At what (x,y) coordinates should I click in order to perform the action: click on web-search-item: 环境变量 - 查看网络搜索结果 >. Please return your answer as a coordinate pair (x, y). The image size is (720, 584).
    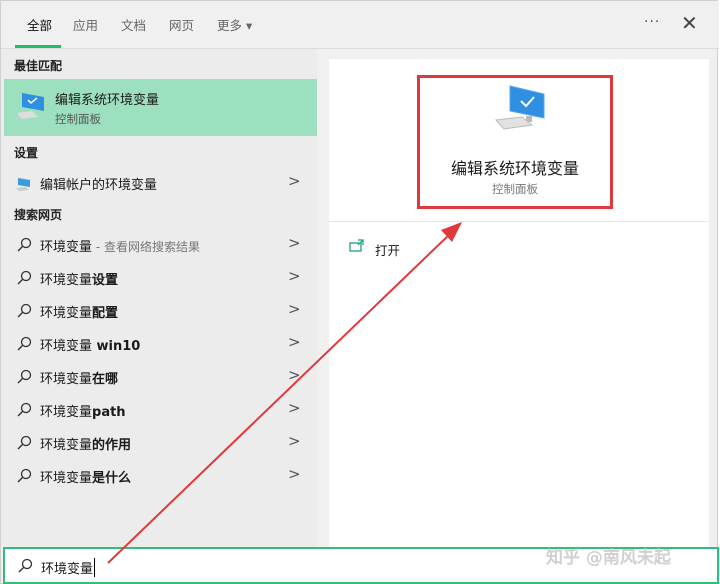
    Looking at the image, I should click on (159, 245).